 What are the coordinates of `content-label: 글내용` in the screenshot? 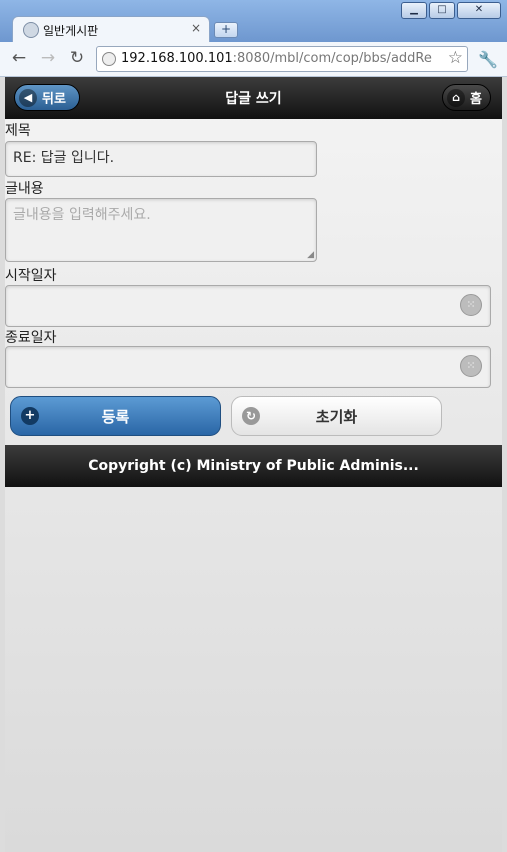 It's located at (24, 189).